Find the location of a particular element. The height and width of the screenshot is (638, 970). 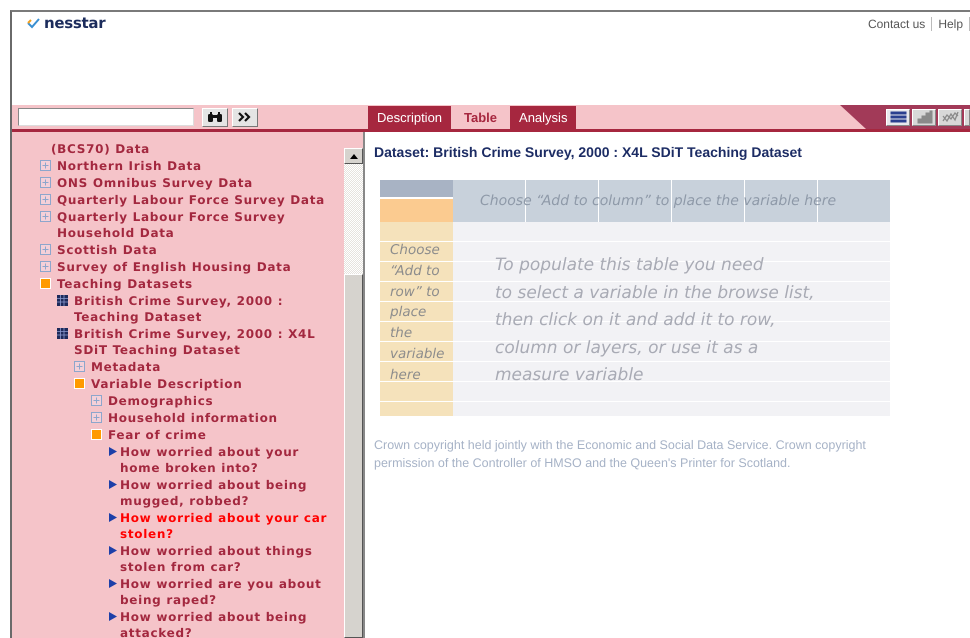

tree-item: (BCS70) Data is located at coordinates (100, 149).